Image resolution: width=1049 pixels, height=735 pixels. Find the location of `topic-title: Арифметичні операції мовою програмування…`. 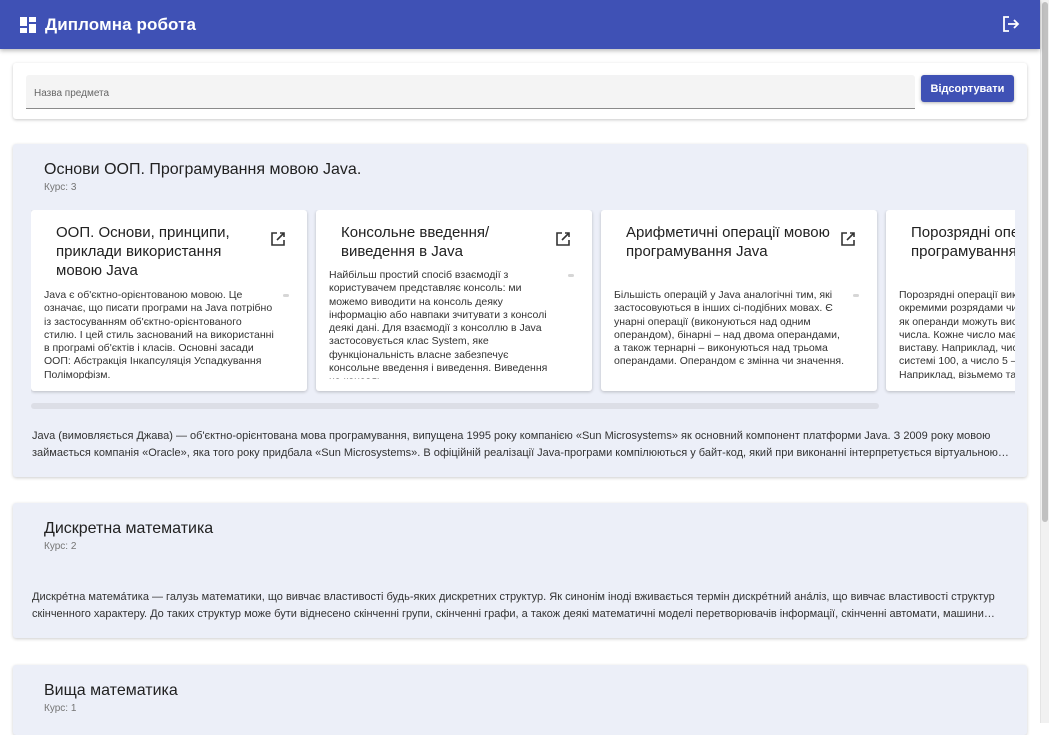

topic-title: Арифметичні операції мовою програмування… is located at coordinates (728, 242).